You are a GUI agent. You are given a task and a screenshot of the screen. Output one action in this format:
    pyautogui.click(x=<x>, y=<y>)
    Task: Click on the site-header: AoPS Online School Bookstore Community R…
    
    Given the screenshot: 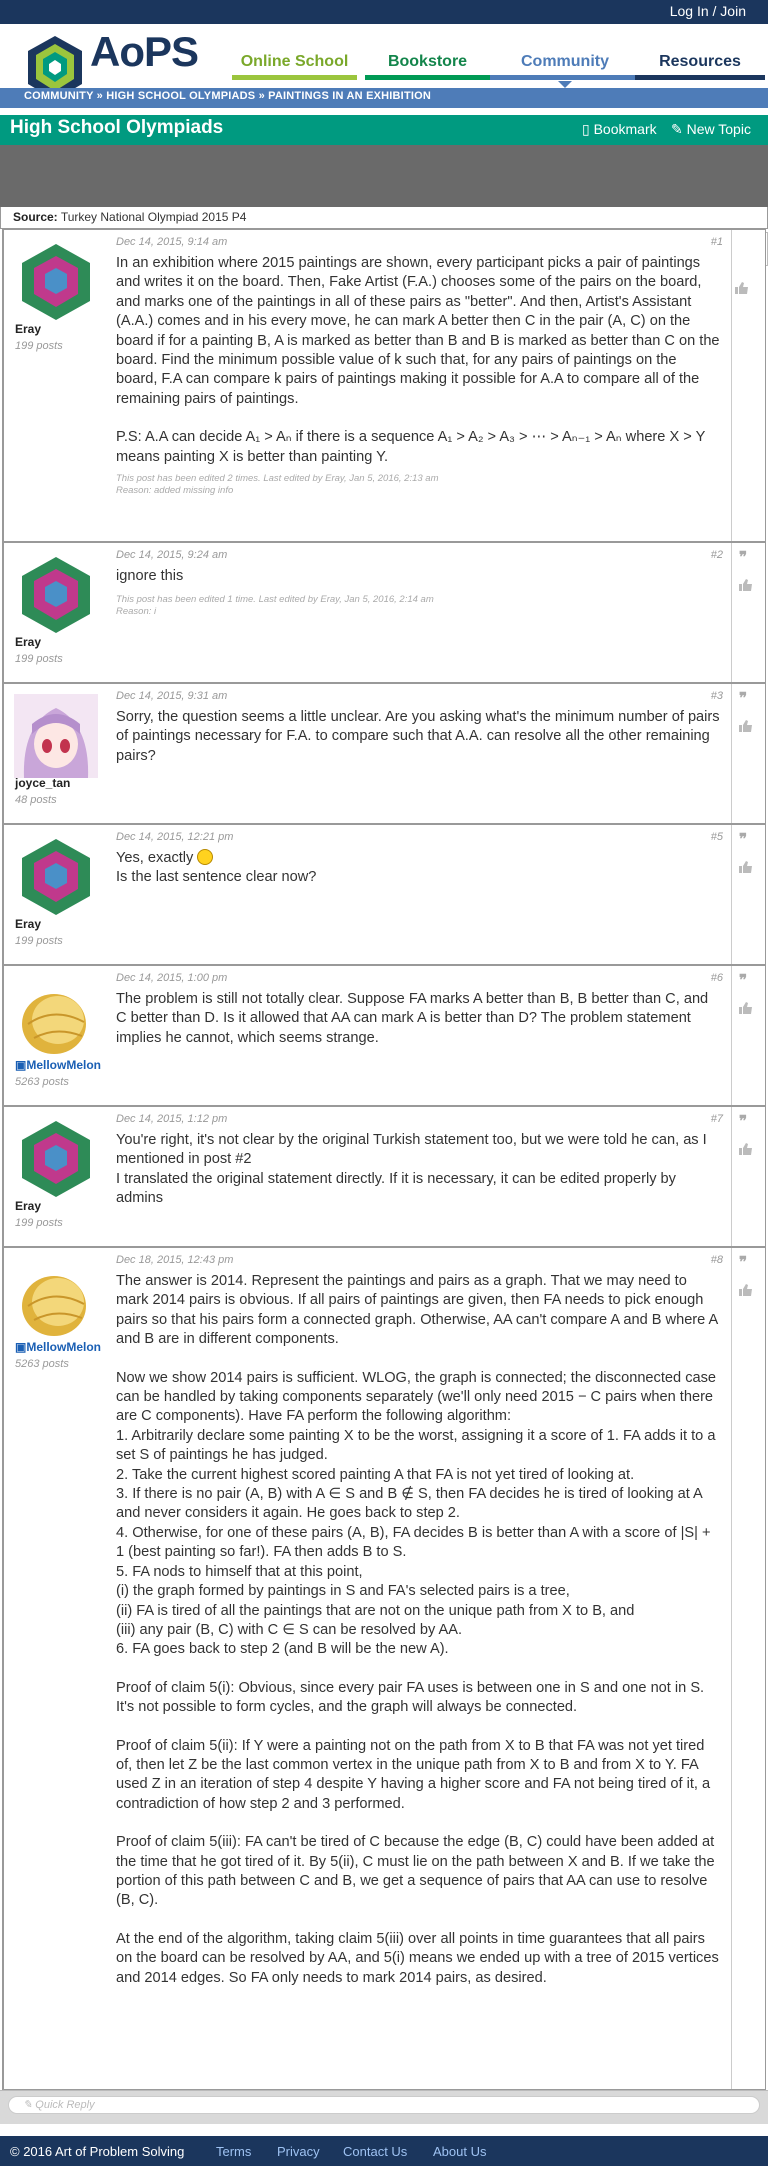 What is the action you would take?
    pyautogui.click(x=384, y=62)
    